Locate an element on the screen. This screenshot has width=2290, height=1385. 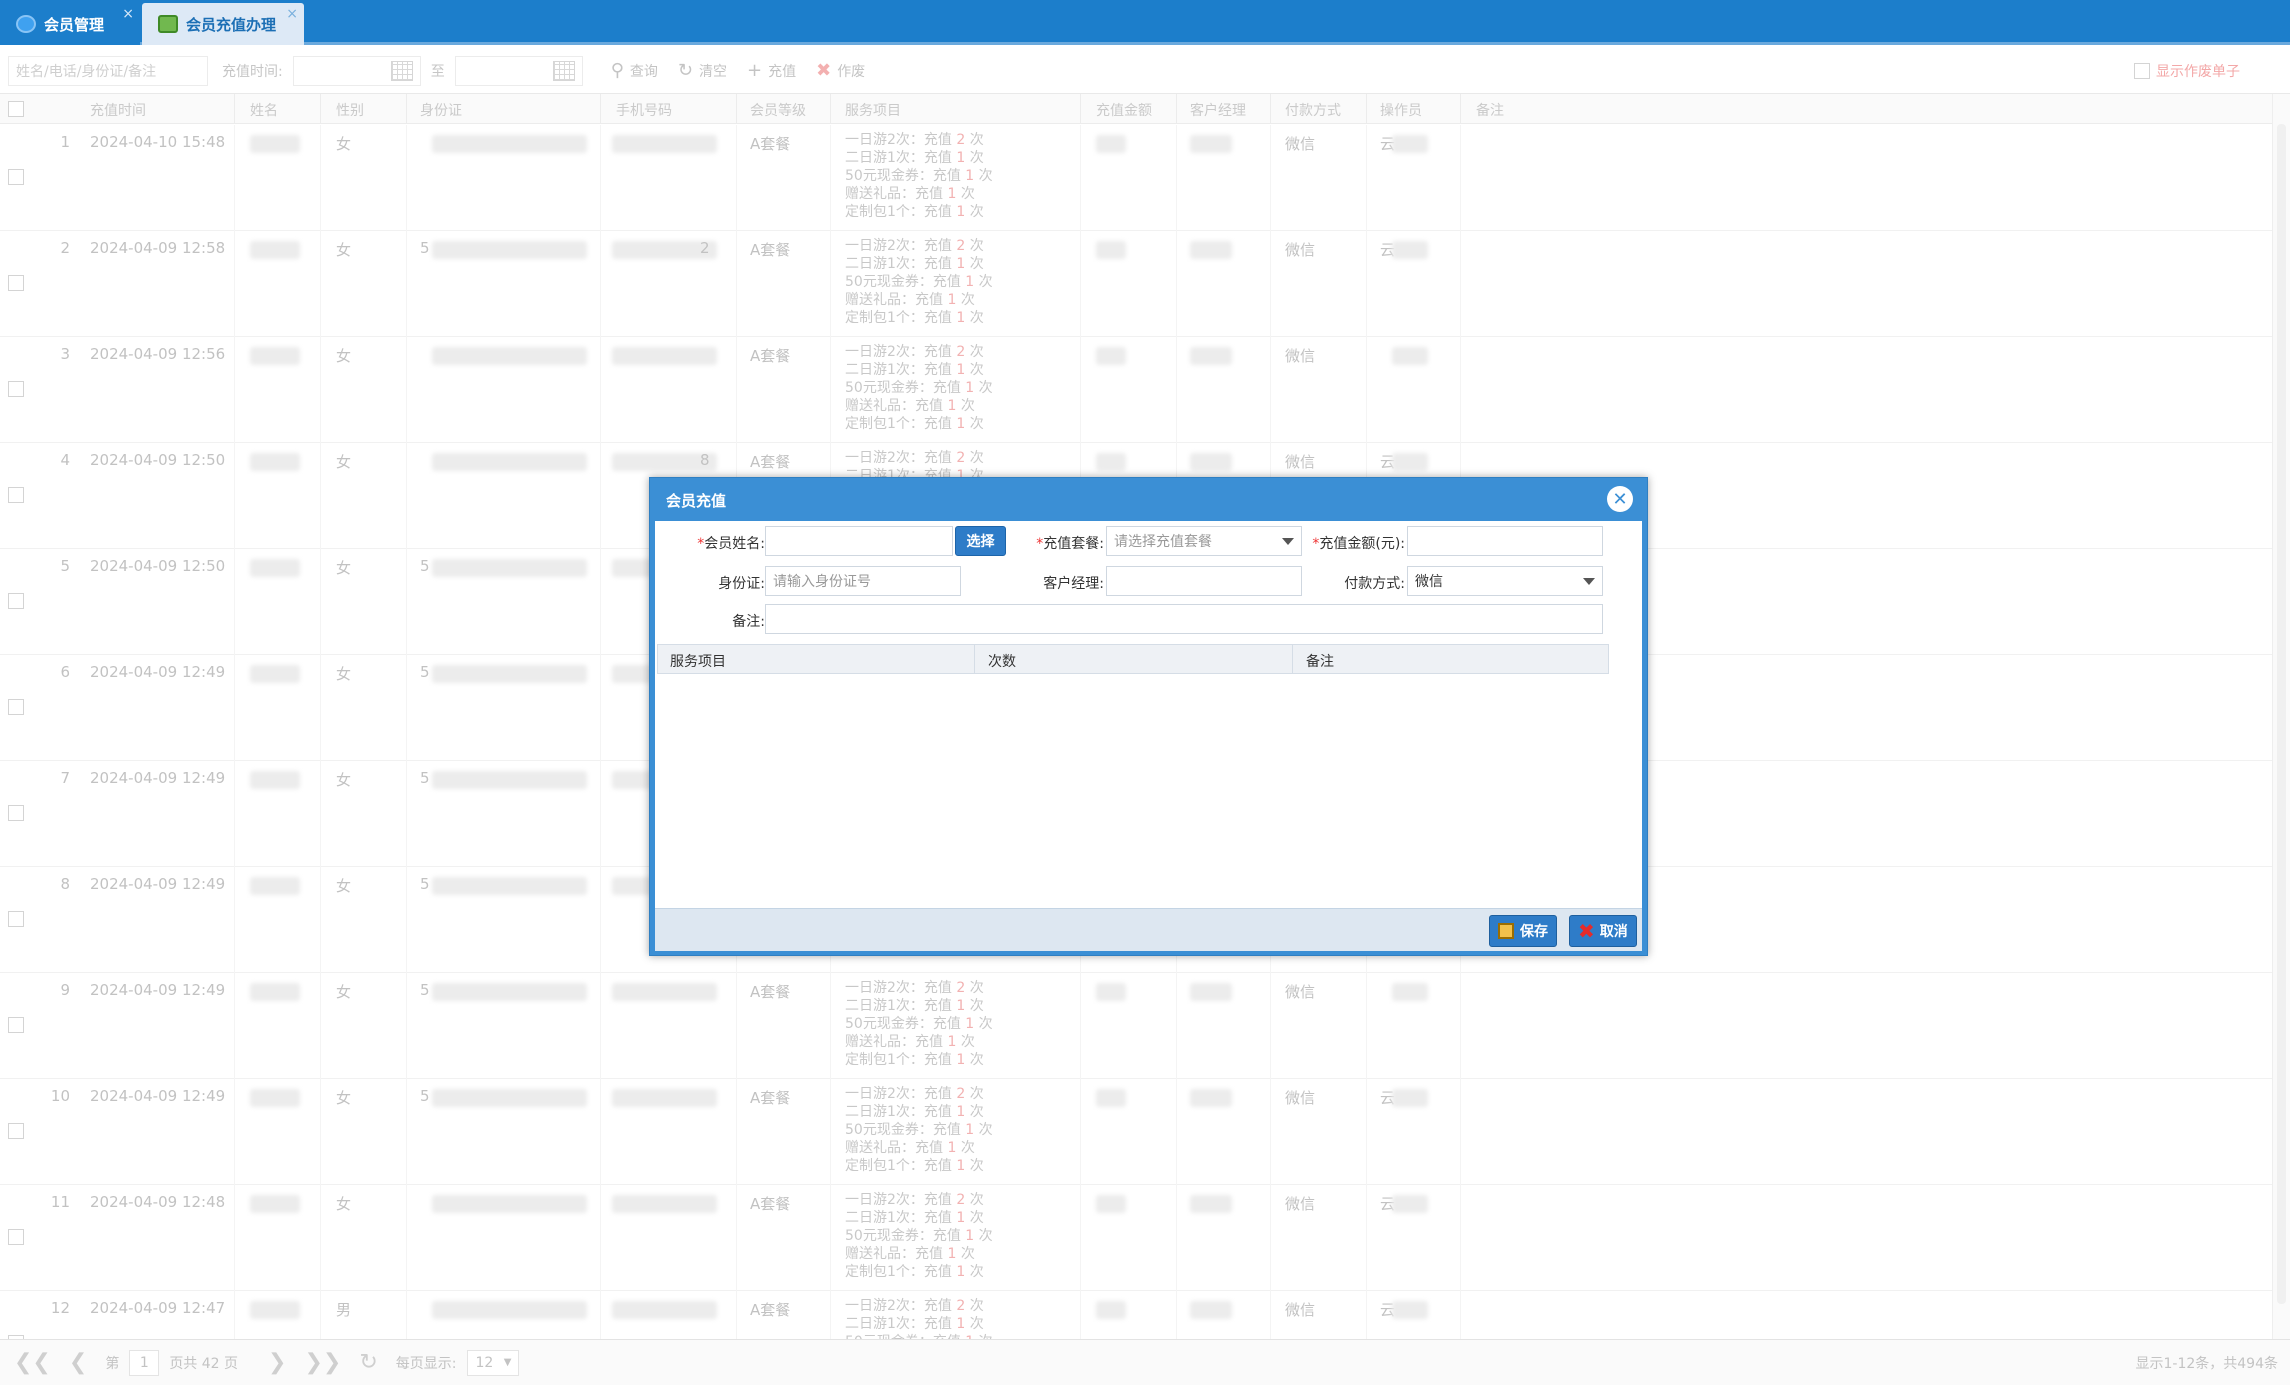
pay-label: 付款方式: is located at coordinates (1374, 584).